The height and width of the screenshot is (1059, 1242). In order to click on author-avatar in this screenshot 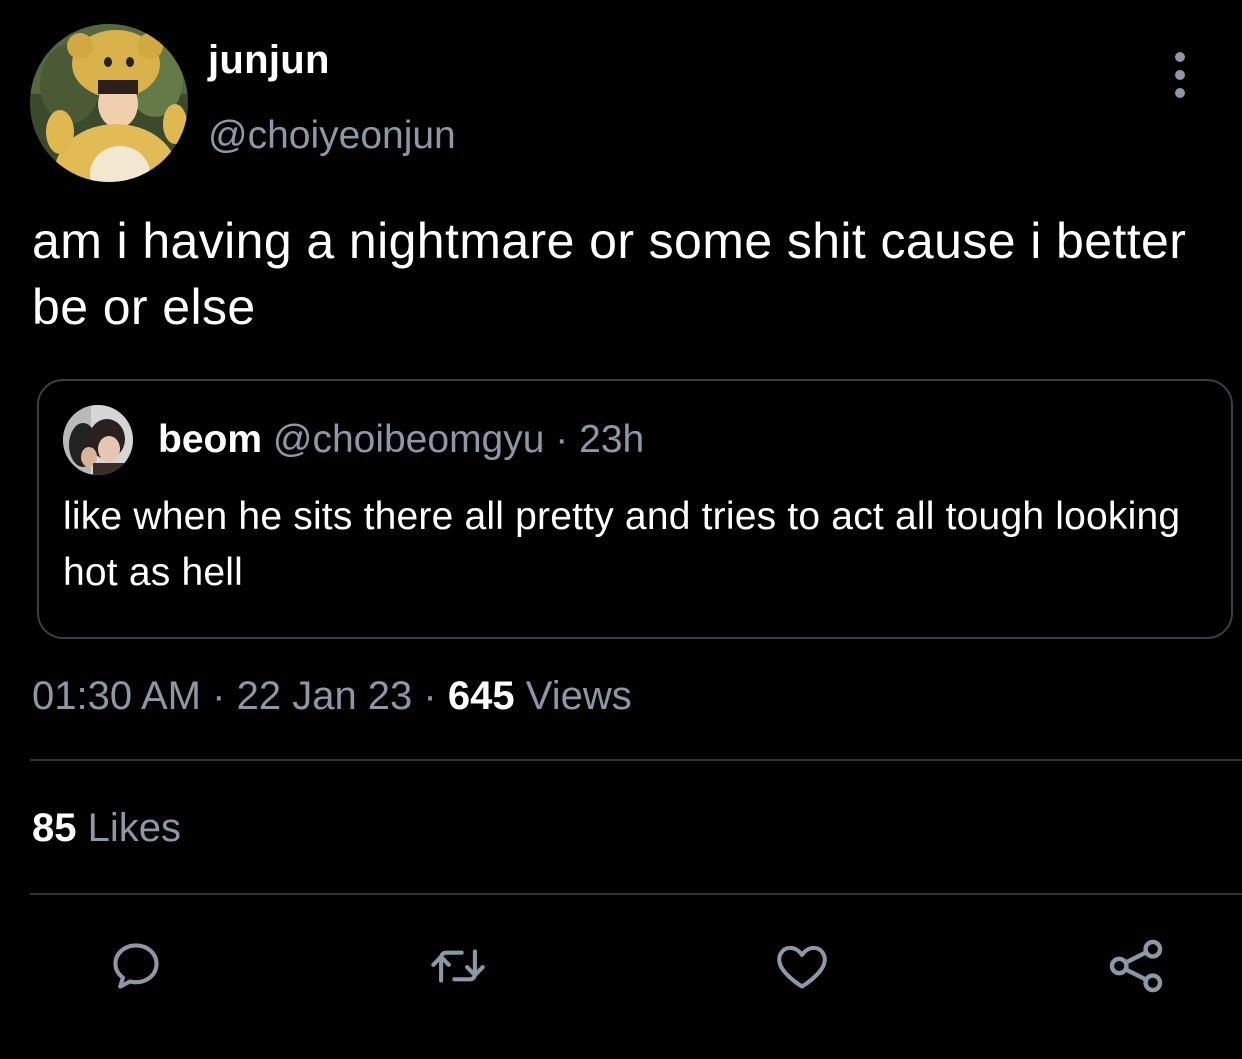, I will do `click(109, 103)`.